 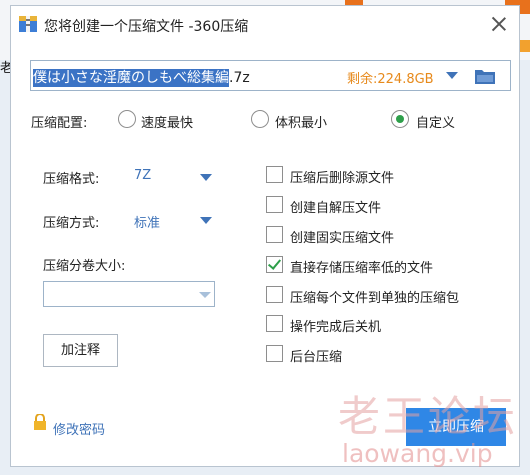 What do you see at coordinates (142, 175) in the screenshot?
I see `format-select: 7Z` at bounding box center [142, 175].